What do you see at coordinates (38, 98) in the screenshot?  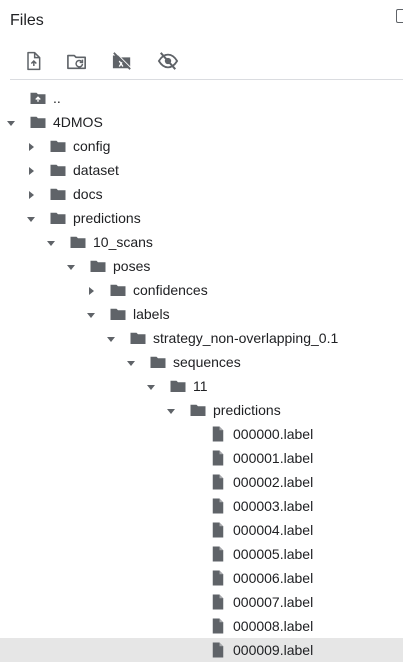 I see `parent-folder-icon` at bounding box center [38, 98].